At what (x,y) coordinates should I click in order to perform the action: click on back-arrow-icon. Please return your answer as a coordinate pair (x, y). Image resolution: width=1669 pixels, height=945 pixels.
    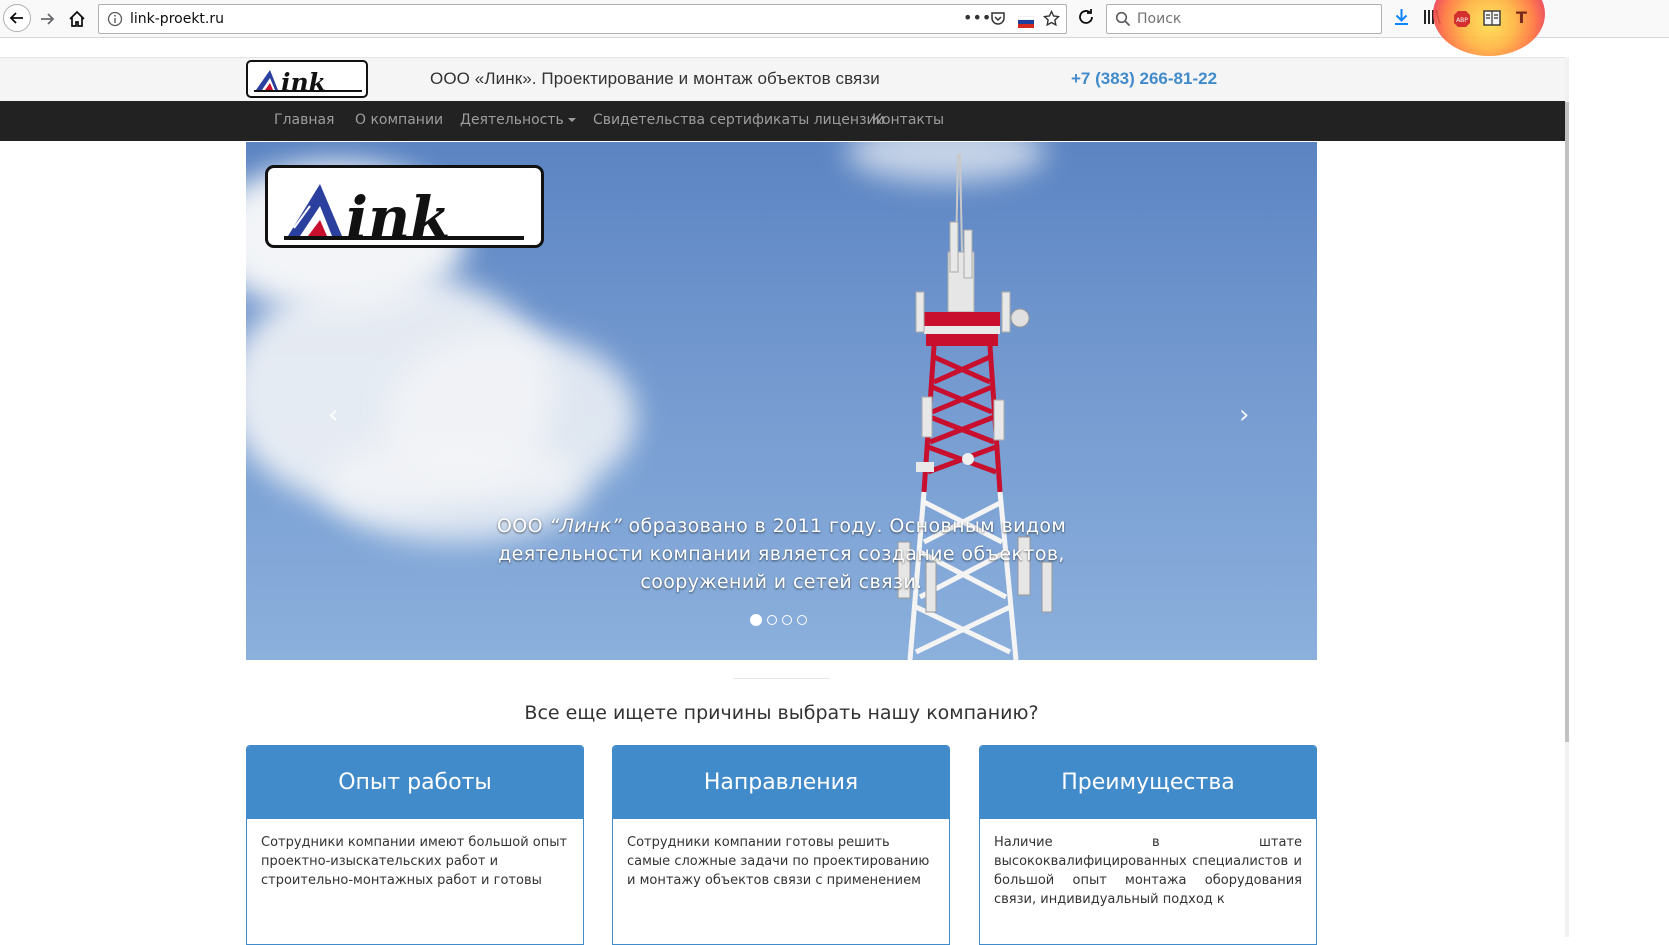
    Looking at the image, I should click on (16, 18).